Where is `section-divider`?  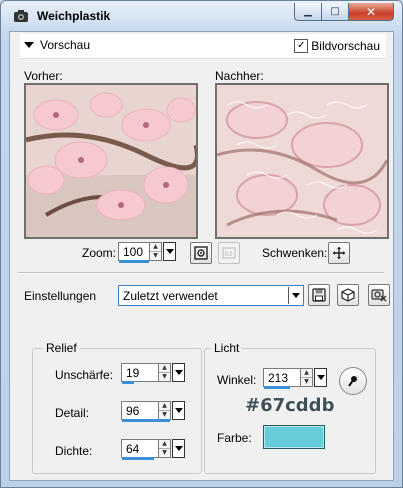
section-divider is located at coordinates (201, 273).